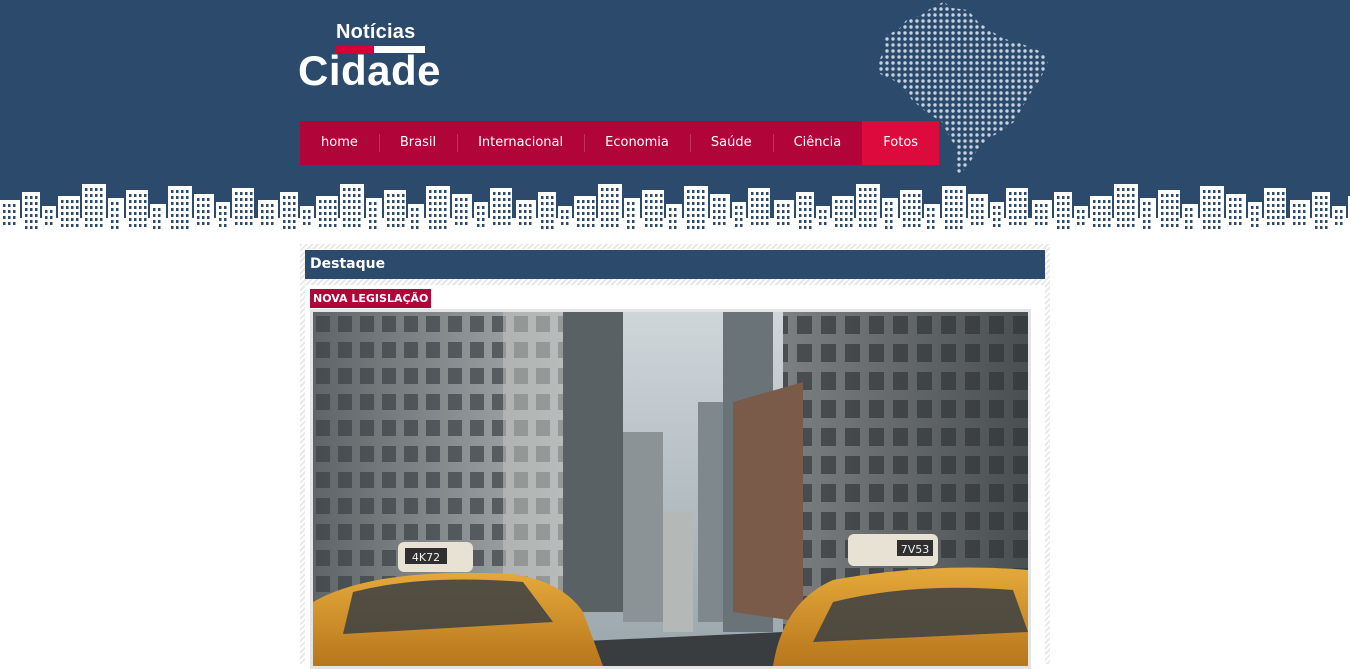  What do you see at coordinates (731, 143) in the screenshot?
I see `nav-item-saude: Saúde` at bounding box center [731, 143].